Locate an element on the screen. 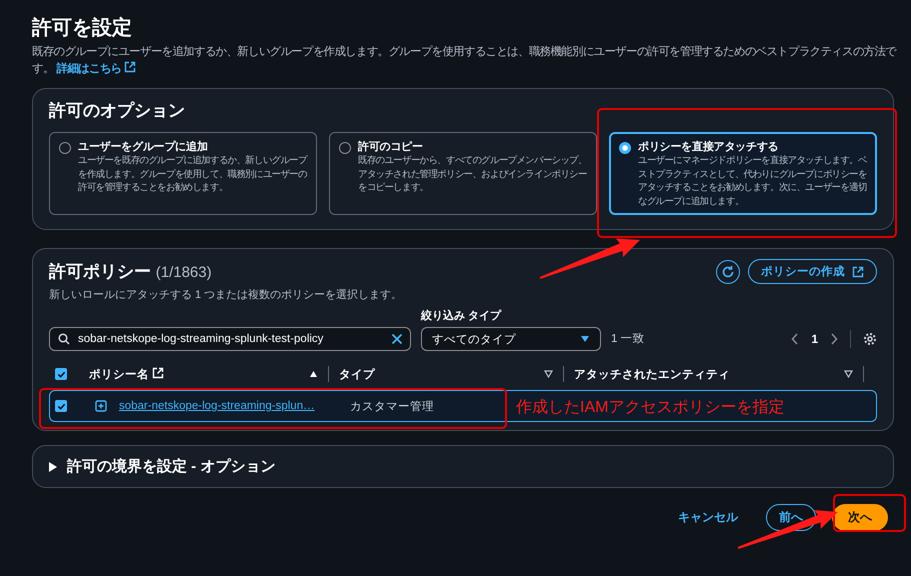  filter-label: 絞り込み タイプ is located at coordinates (461, 315).